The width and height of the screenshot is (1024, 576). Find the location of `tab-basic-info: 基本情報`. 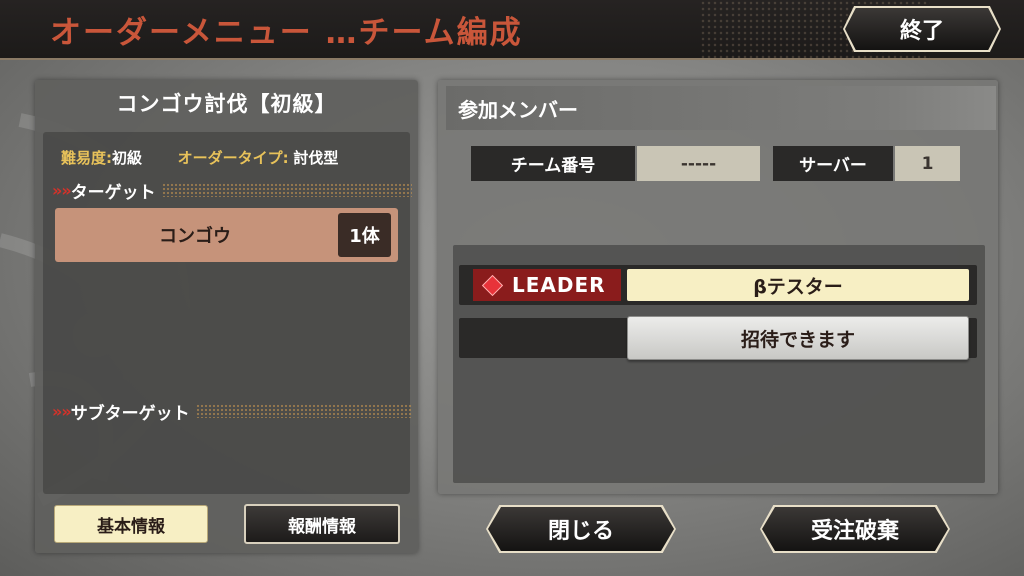

tab-basic-info: 基本情報 is located at coordinates (131, 524).